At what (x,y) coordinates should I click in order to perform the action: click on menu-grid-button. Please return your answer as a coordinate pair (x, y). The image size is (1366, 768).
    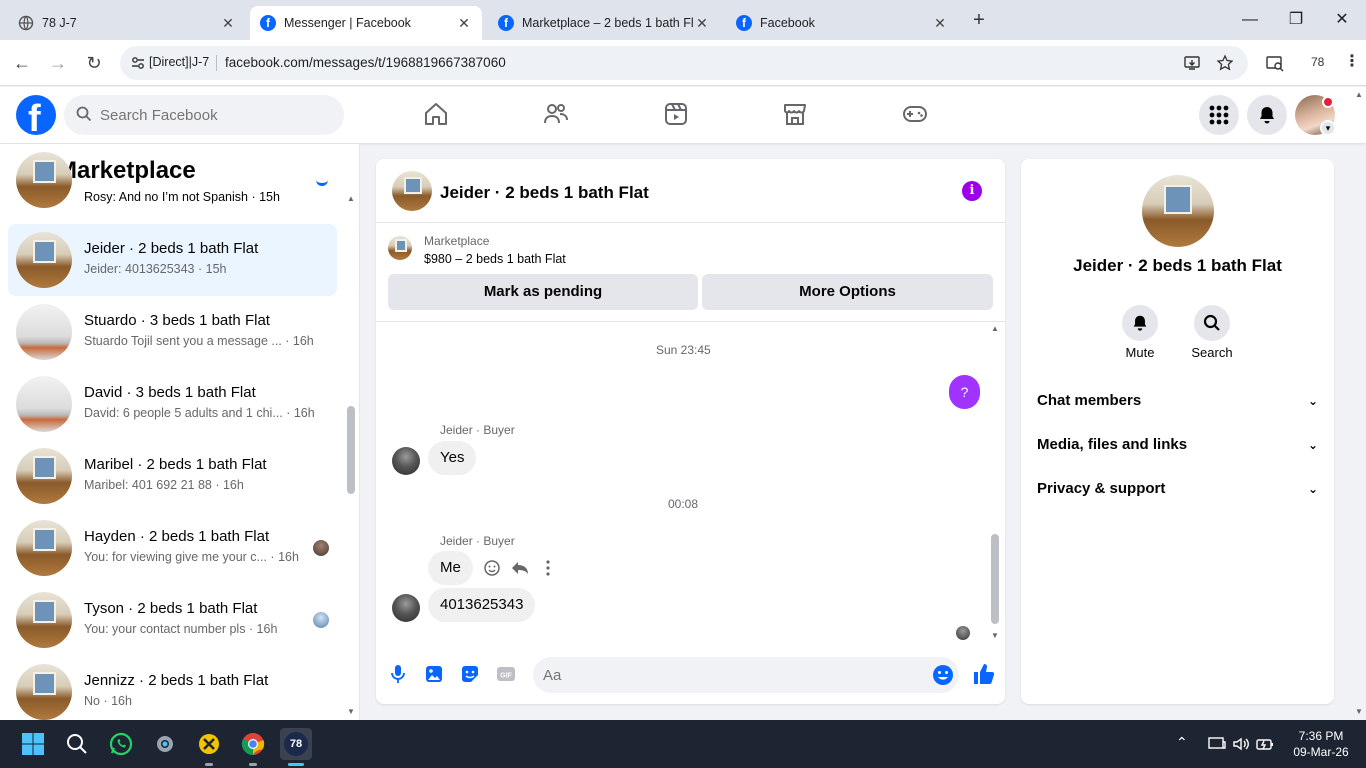
    Looking at the image, I should click on (1219, 115).